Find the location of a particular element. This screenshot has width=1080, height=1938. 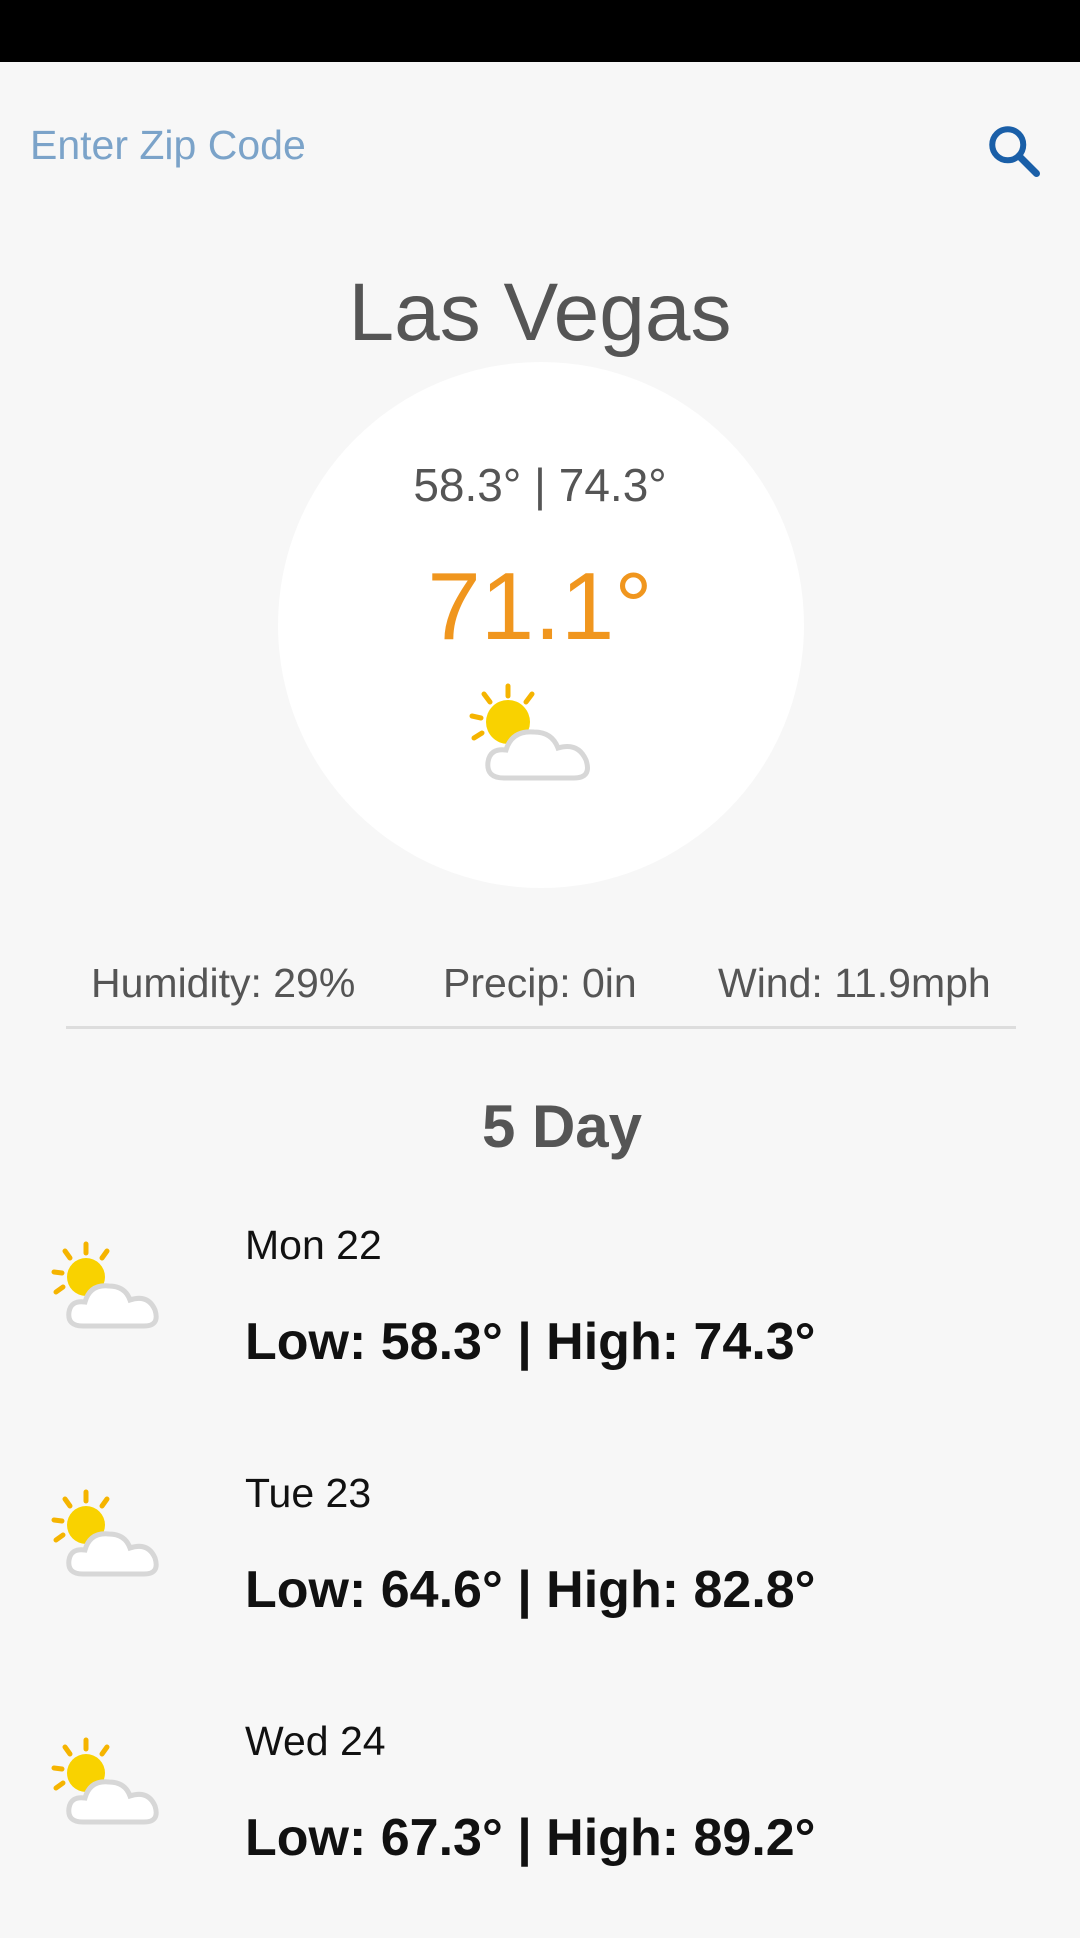

precip-value: Precip: 0in is located at coordinates (540, 983).